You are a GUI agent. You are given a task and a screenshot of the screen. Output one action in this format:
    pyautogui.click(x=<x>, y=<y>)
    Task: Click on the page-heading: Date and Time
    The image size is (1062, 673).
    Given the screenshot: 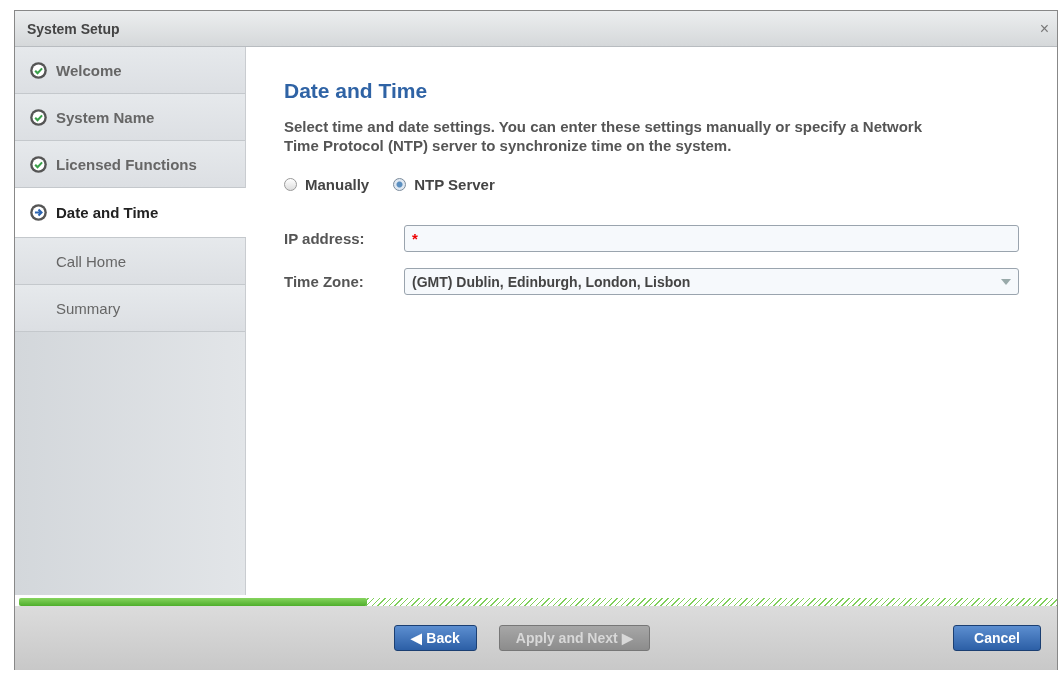 What is the action you would take?
    pyautogui.click(x=356, y=91)
    